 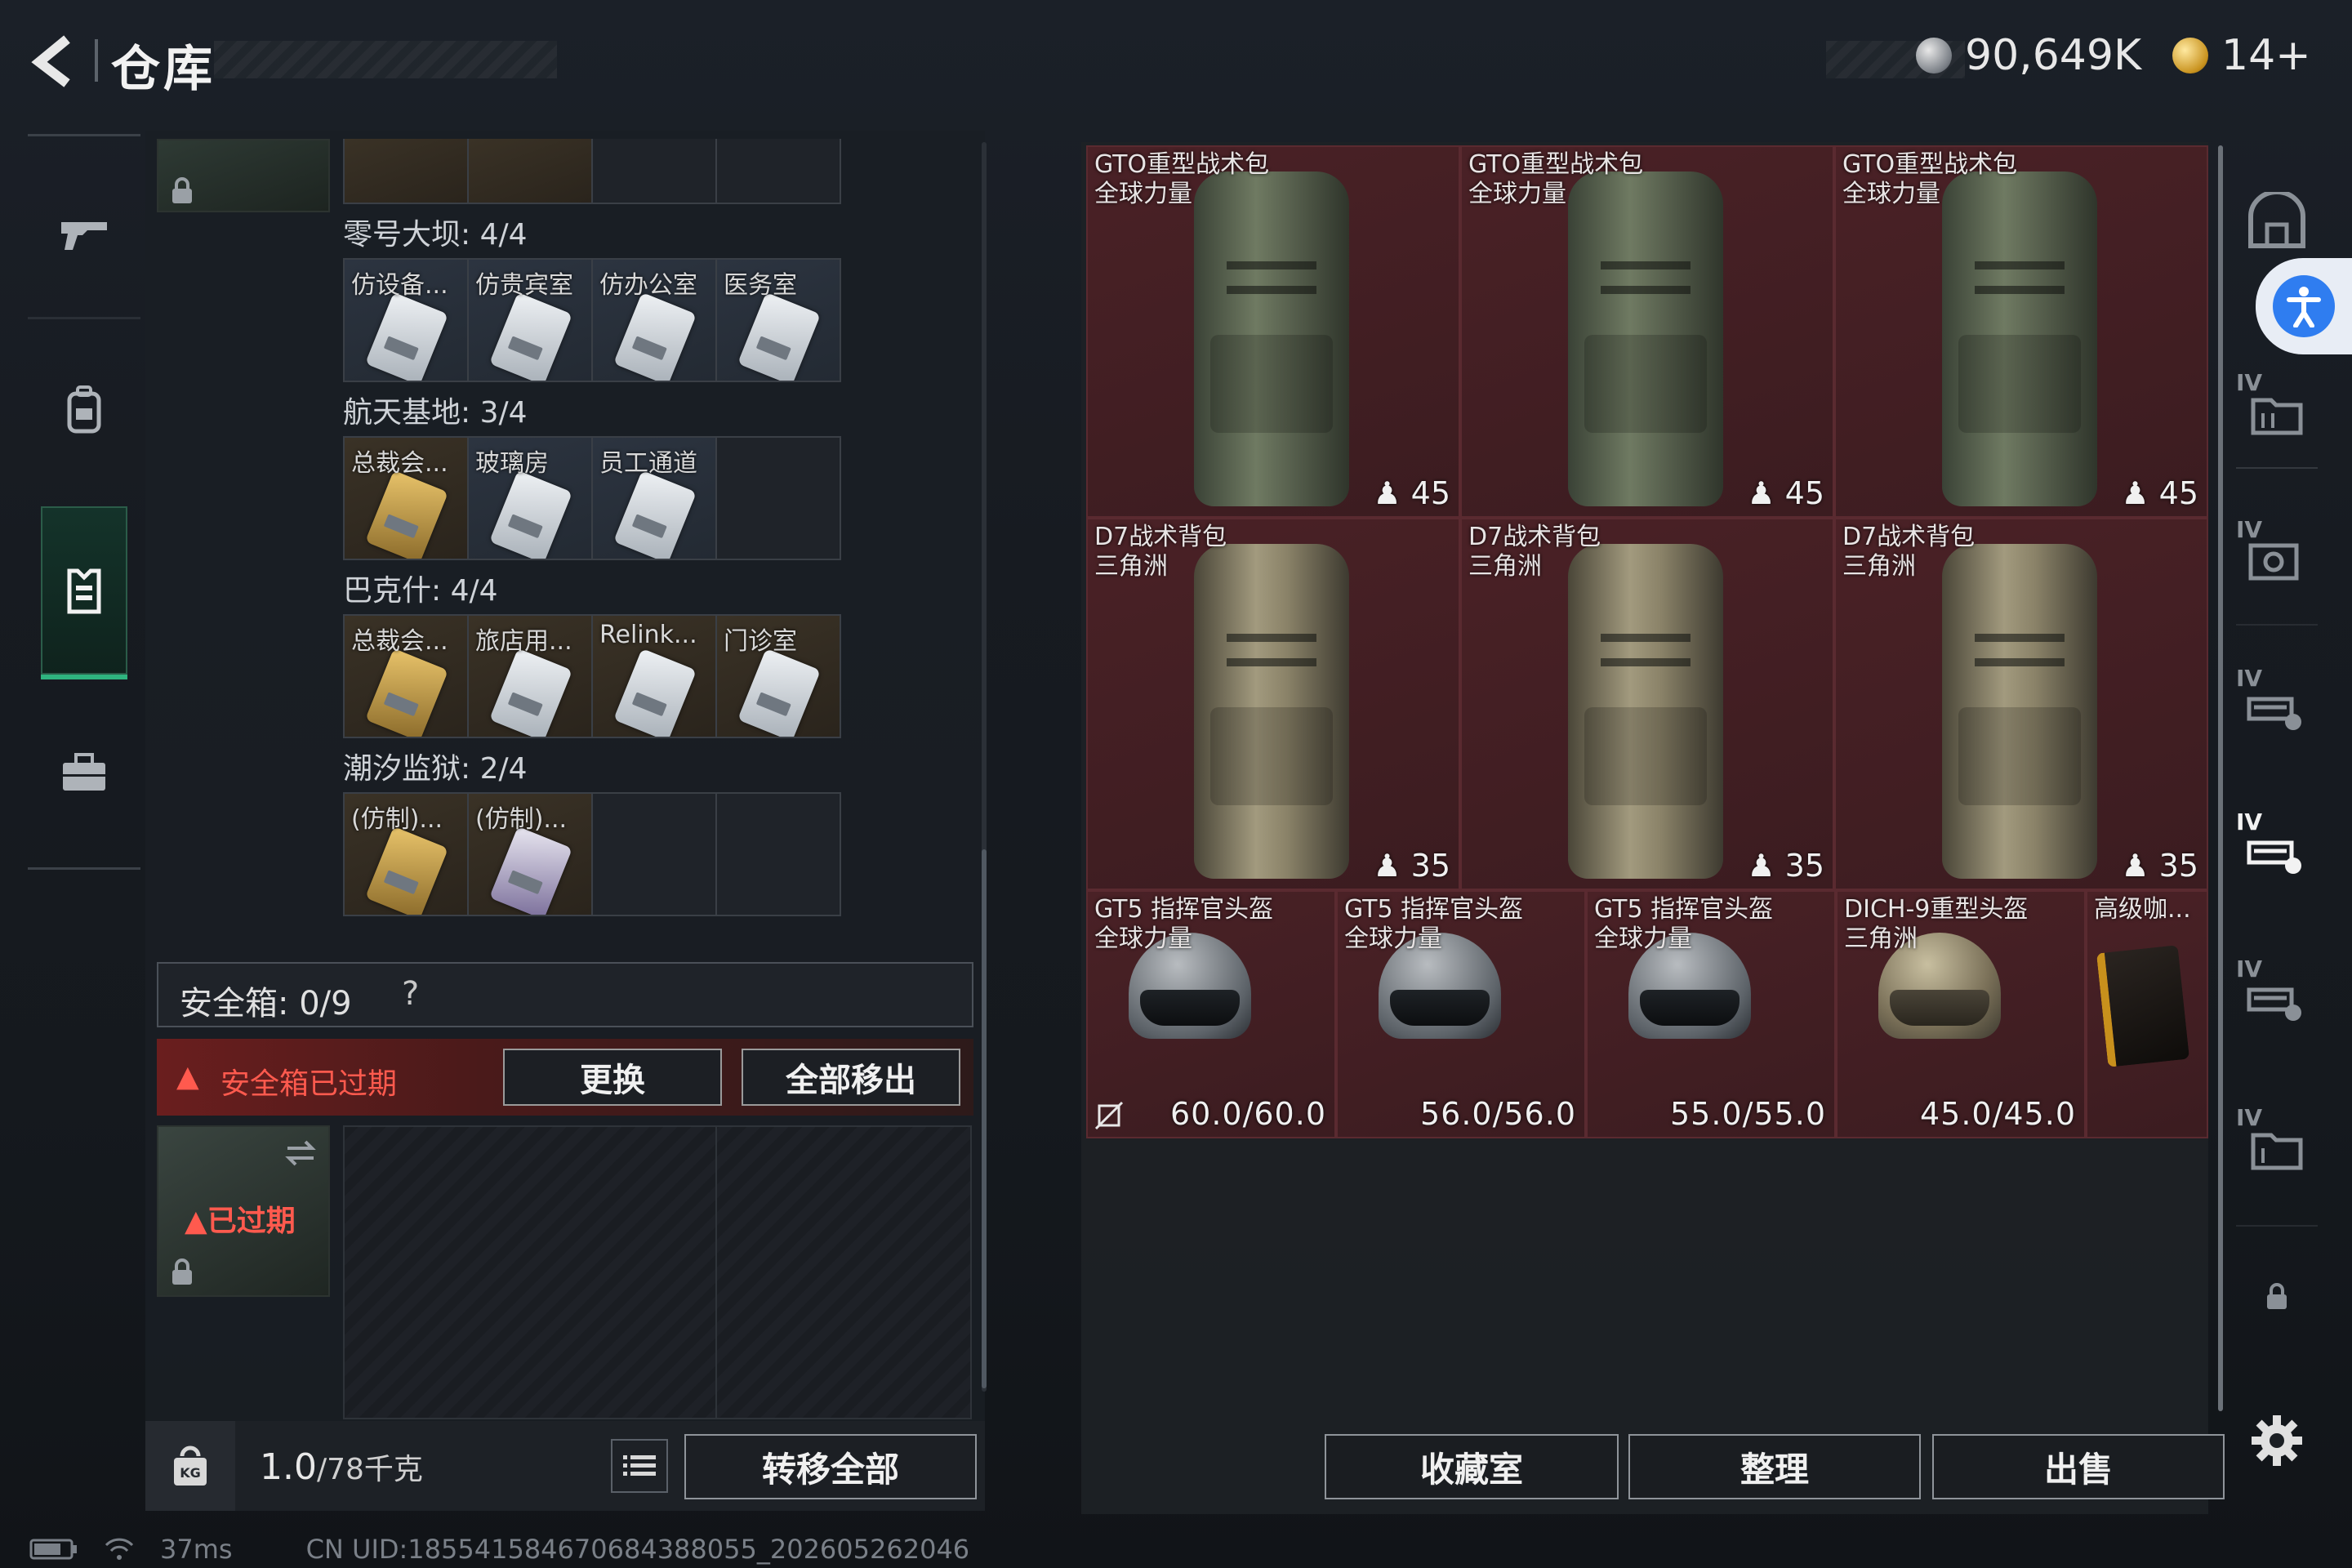 What do you see at coordinates (612, 1077) in the screenshot?
I see `replace-button: 更换` at bounding box center [612, 1077].